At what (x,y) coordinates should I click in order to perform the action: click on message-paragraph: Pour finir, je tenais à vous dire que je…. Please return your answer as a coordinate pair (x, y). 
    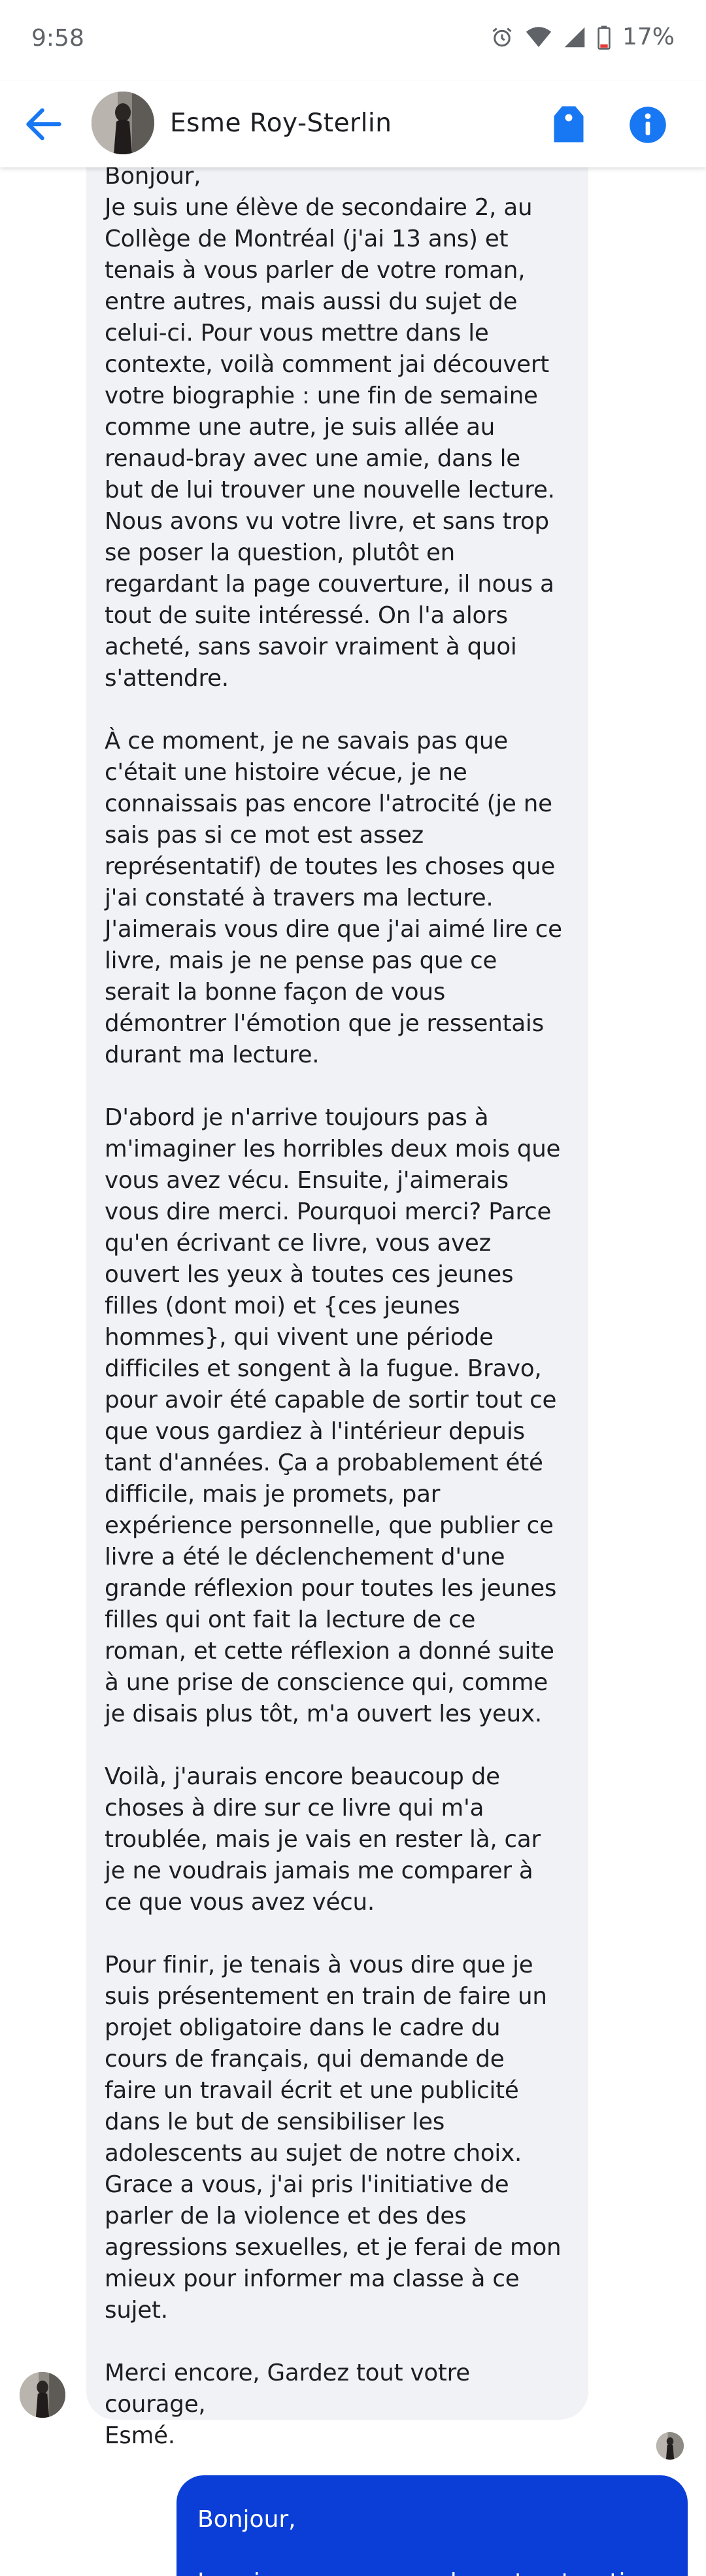
    Looking at the image, I should click on (333, 2138).